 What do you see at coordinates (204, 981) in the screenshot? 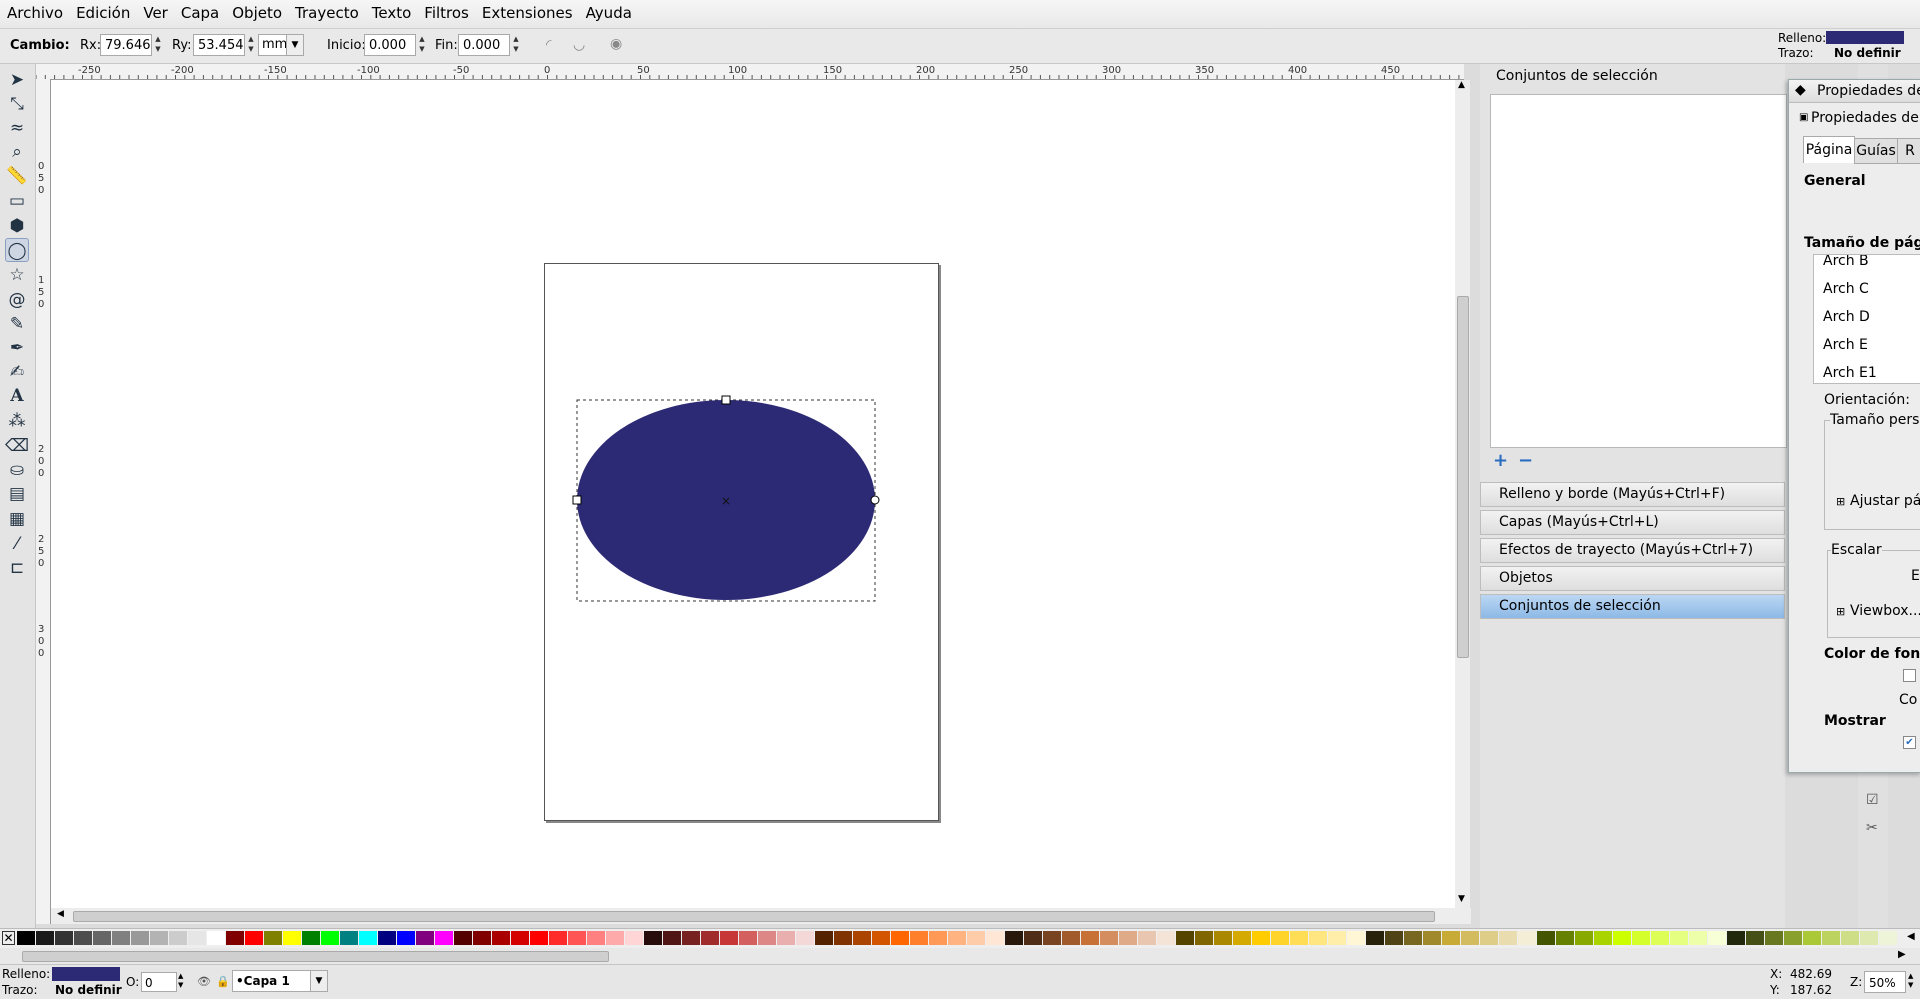
I see `eye-icon: 👁` at bounding box center [204, 981].